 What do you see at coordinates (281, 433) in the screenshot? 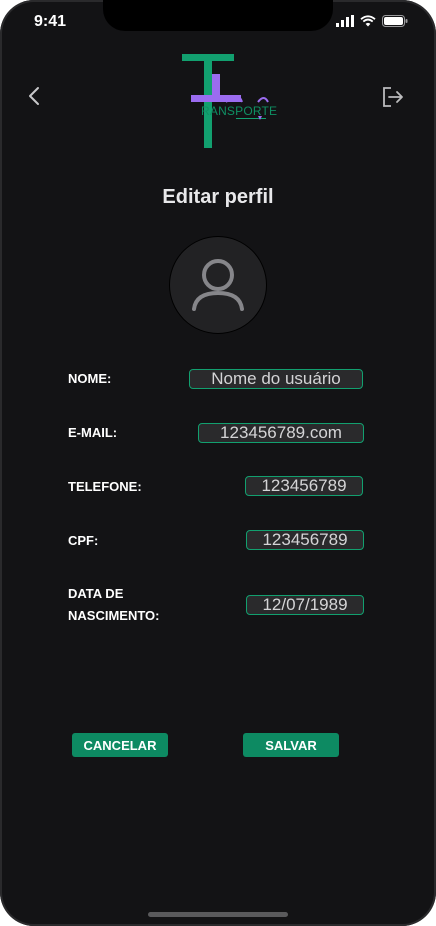
I see `email-input` at bounding box center [281, 433].